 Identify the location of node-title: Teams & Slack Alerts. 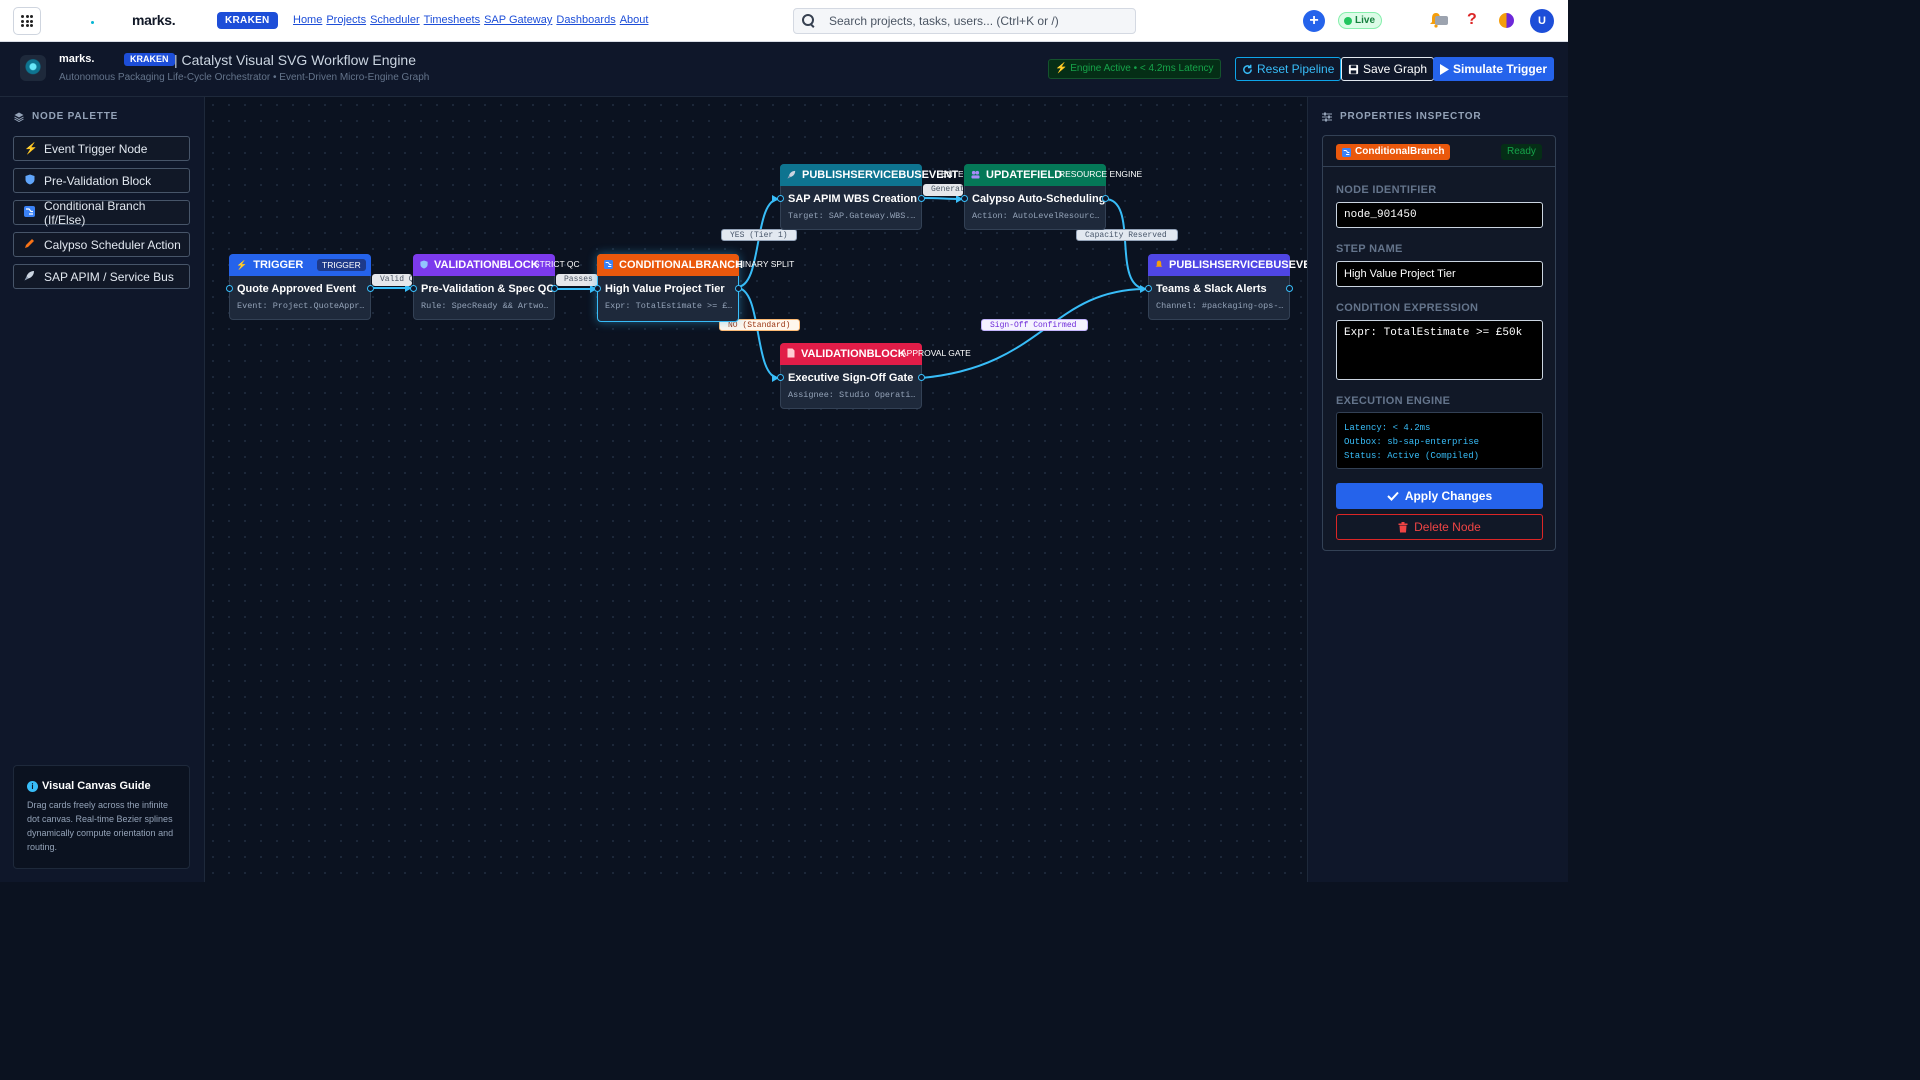
(1211, 289).